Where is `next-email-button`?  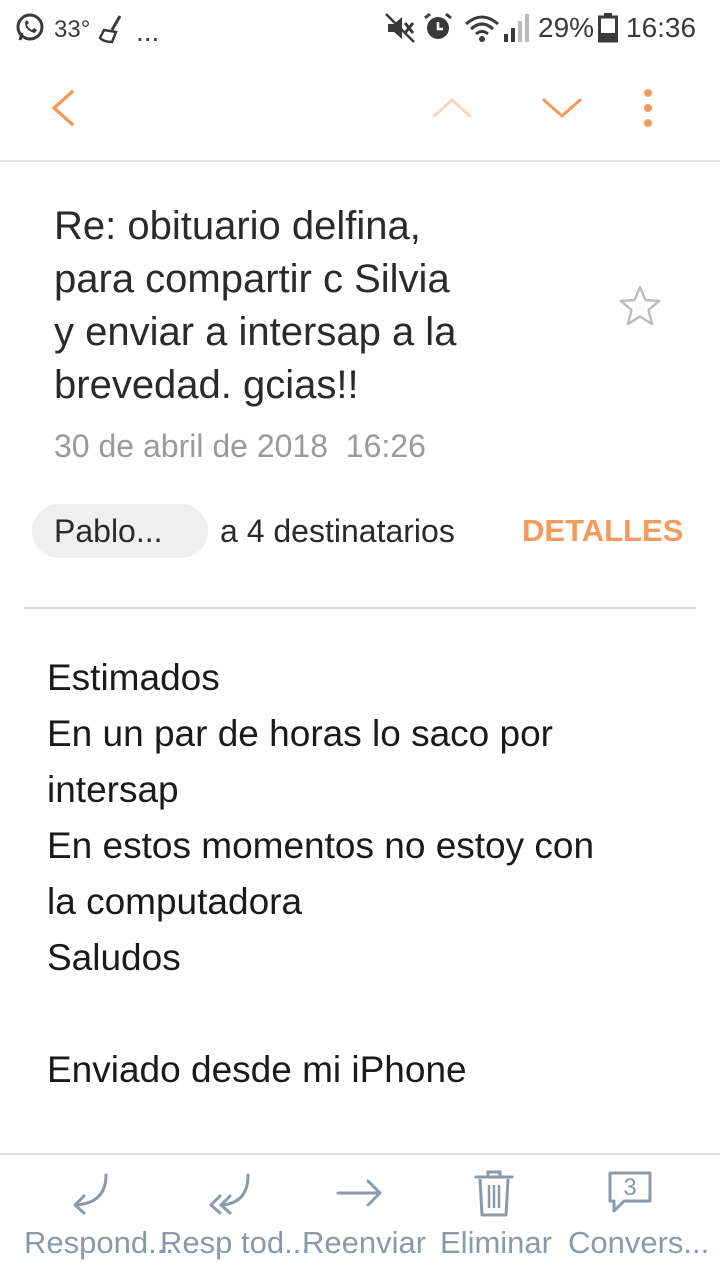 next-email-button is located at coordinates (562, 108).